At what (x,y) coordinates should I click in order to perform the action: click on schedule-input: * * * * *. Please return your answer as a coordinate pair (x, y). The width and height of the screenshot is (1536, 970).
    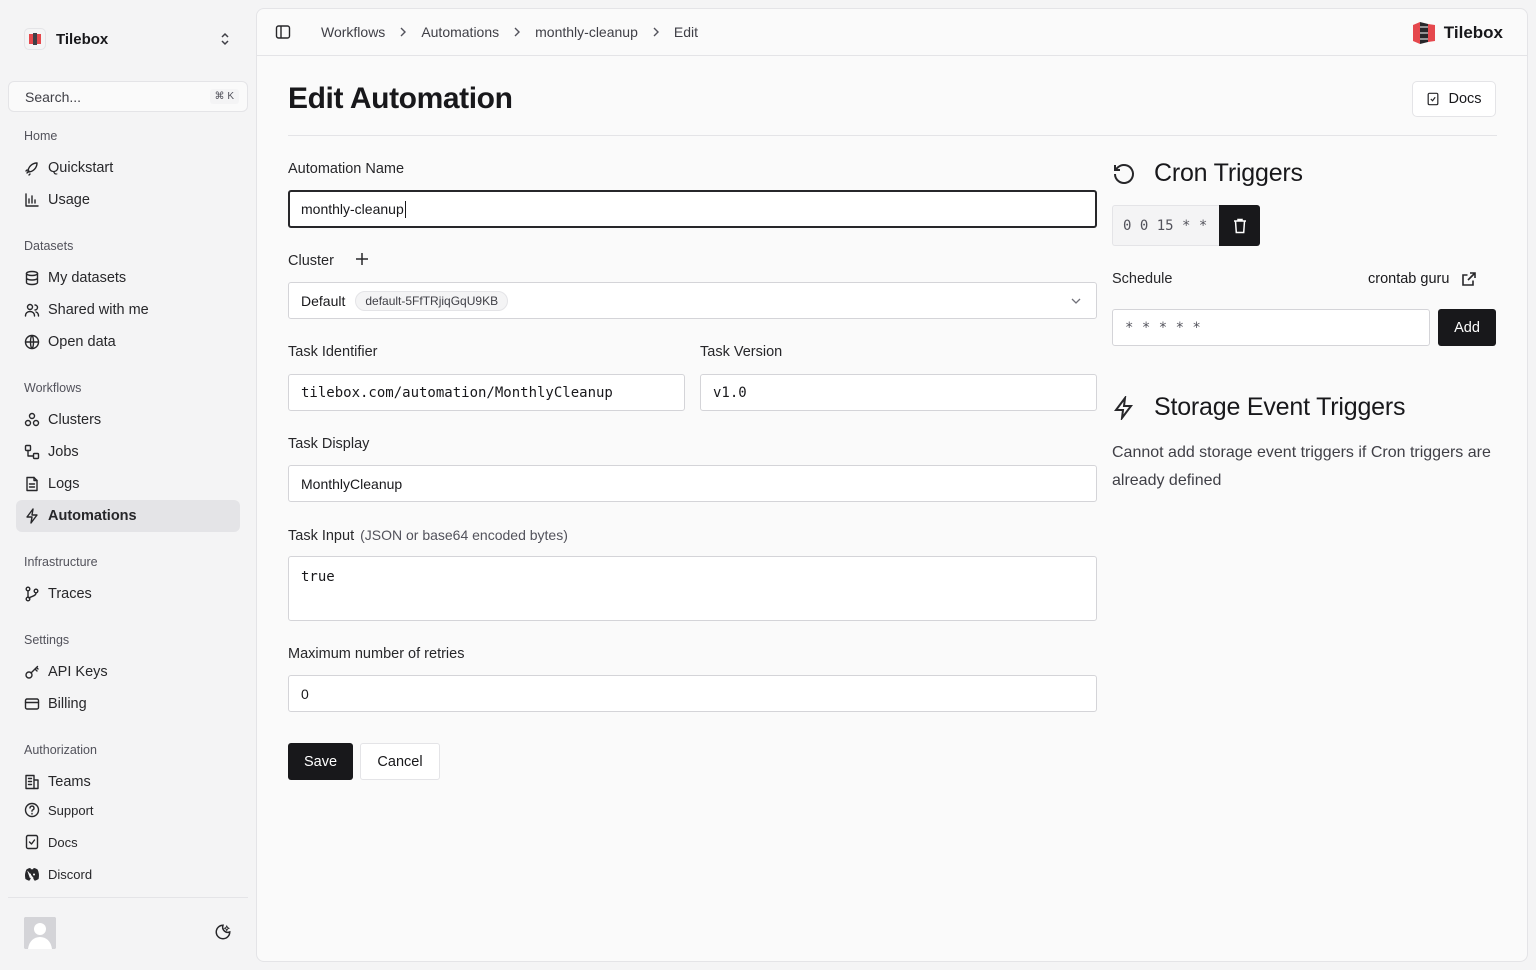
    Looking at the image, I should click on (1271, 327).